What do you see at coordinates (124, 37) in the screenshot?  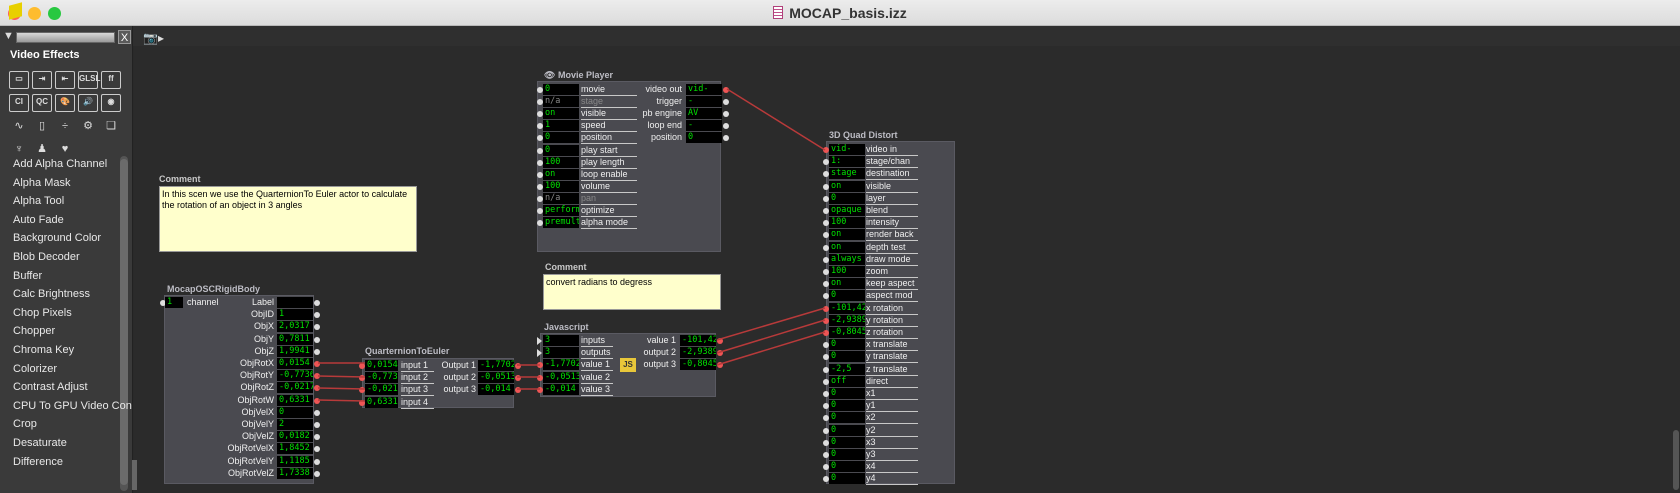 I see `clear-search-button: X` at bounding box center [124, 37].